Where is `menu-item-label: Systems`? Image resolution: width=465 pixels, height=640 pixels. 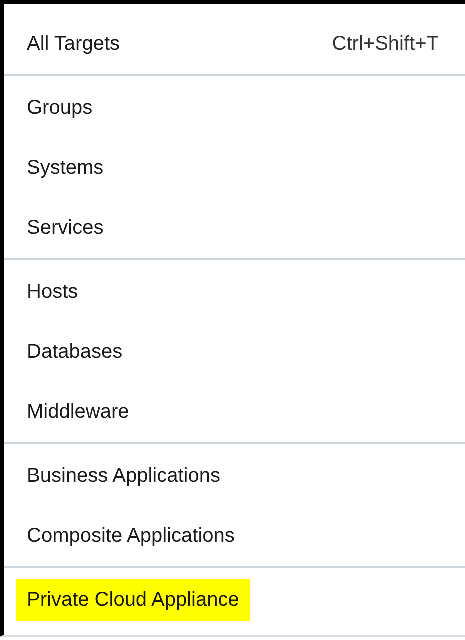
menu-item-label: Systems is located at coordinates (65, 168).